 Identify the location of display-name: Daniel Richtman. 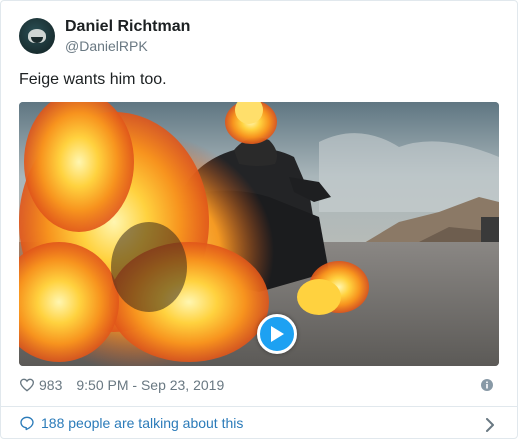
(127, 27).